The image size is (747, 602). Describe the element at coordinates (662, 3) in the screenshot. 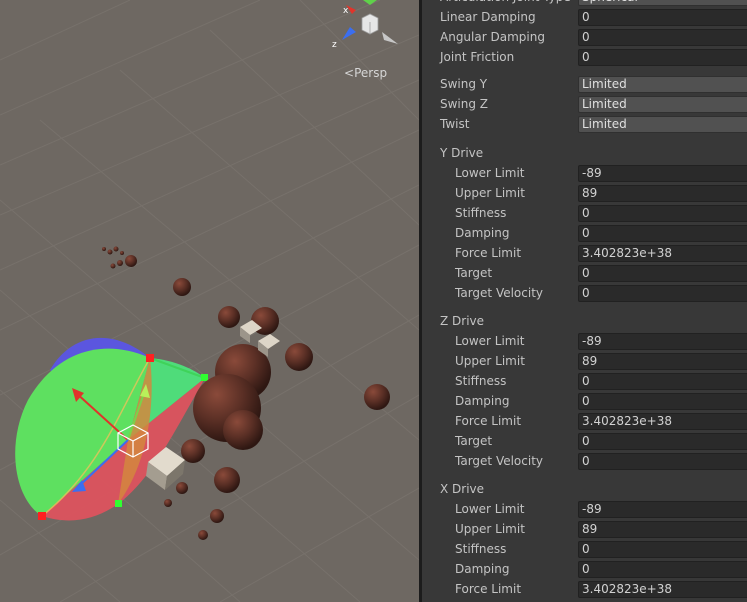

I see `property-dropdown: Spherical` at that location.